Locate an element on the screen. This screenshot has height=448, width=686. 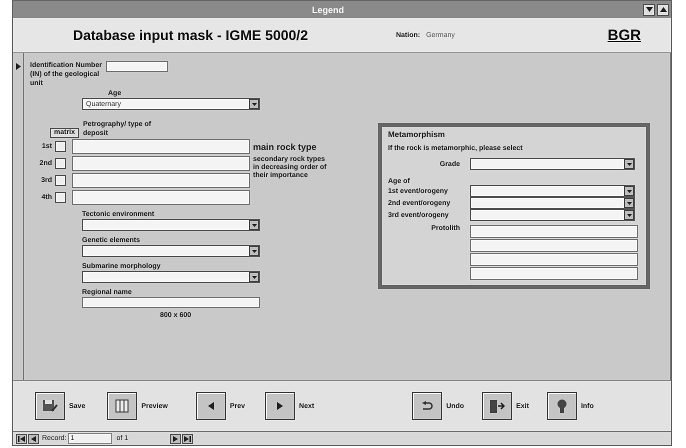
up-arrow-icon is located at coordinates (663, 9).